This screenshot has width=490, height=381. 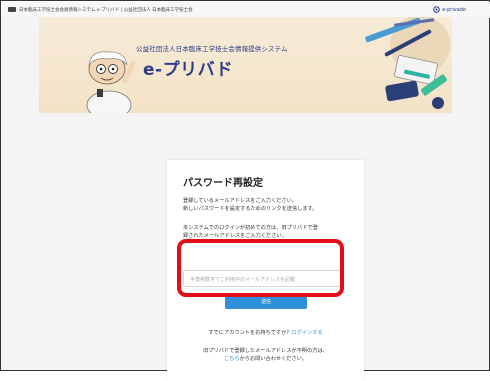 What do you see at coordinates (12, 9) in the screenshot?
I see `site-logo-icon` at bounding box center [12, 9].